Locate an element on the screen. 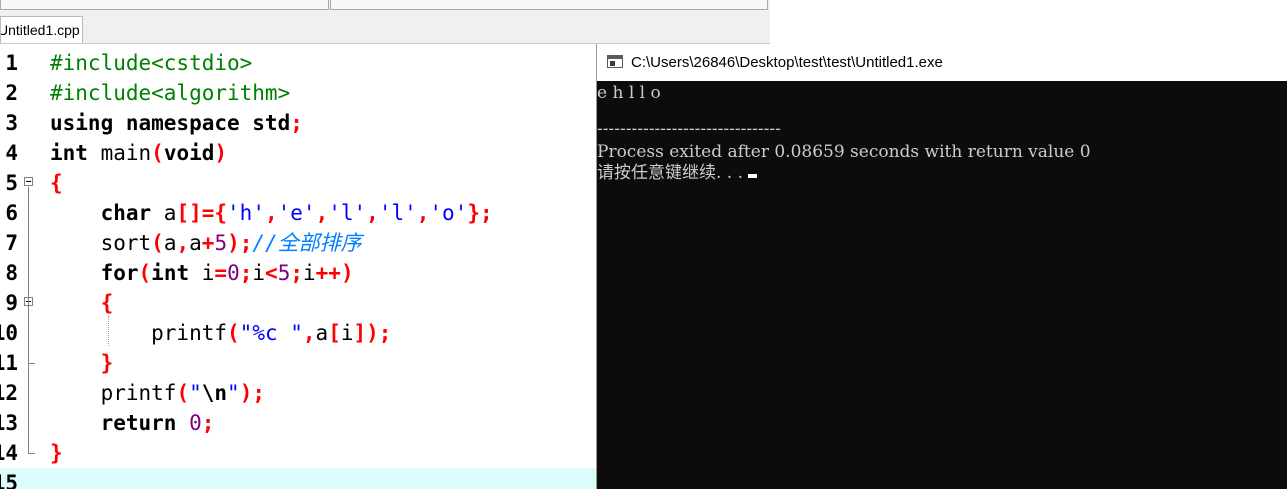 The height and width of the screenshot is (489, 1287). code-line: 14} is located at coordinates (298, 453).